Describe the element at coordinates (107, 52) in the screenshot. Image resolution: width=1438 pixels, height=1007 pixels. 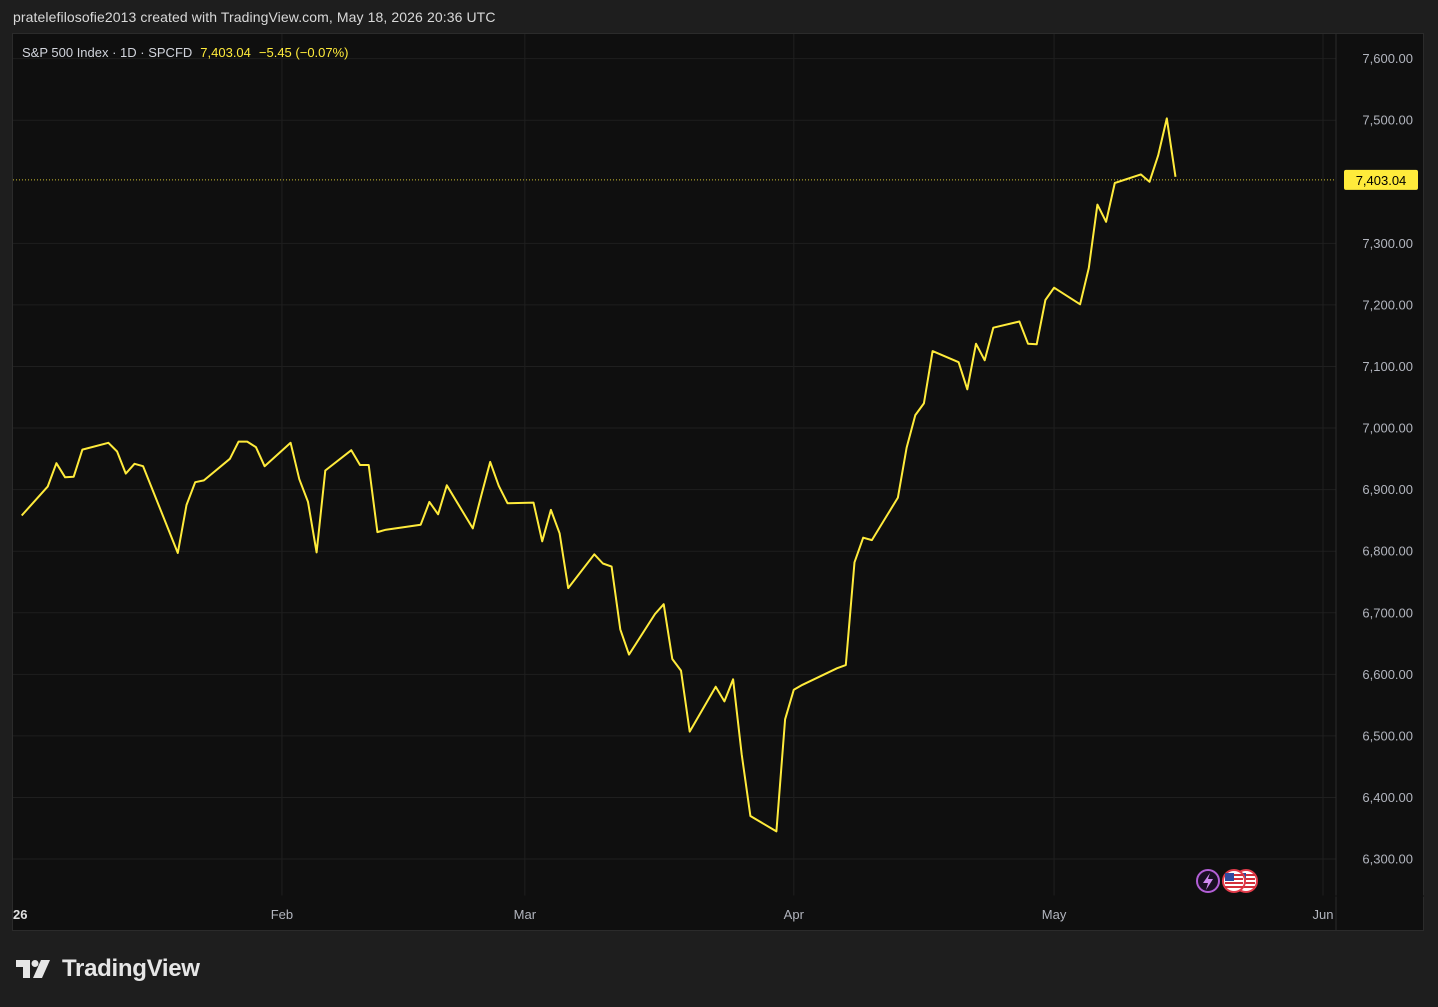
I see `legend-symbol: S&P 500 Index · 1D · SPCFD` at that location.